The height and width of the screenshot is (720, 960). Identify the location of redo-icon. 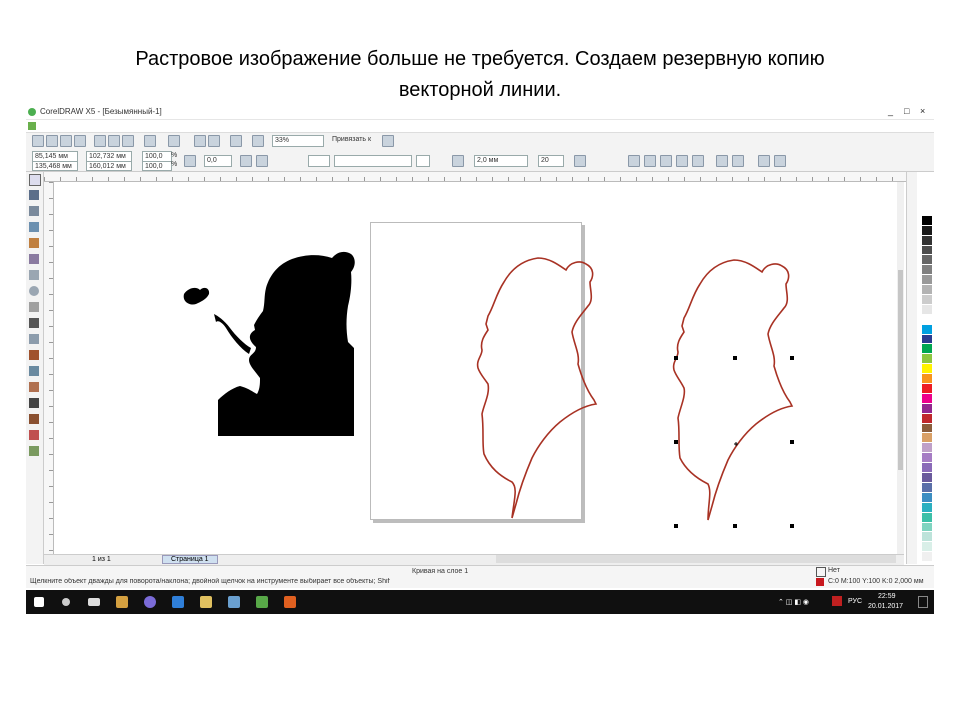
(174, 141).